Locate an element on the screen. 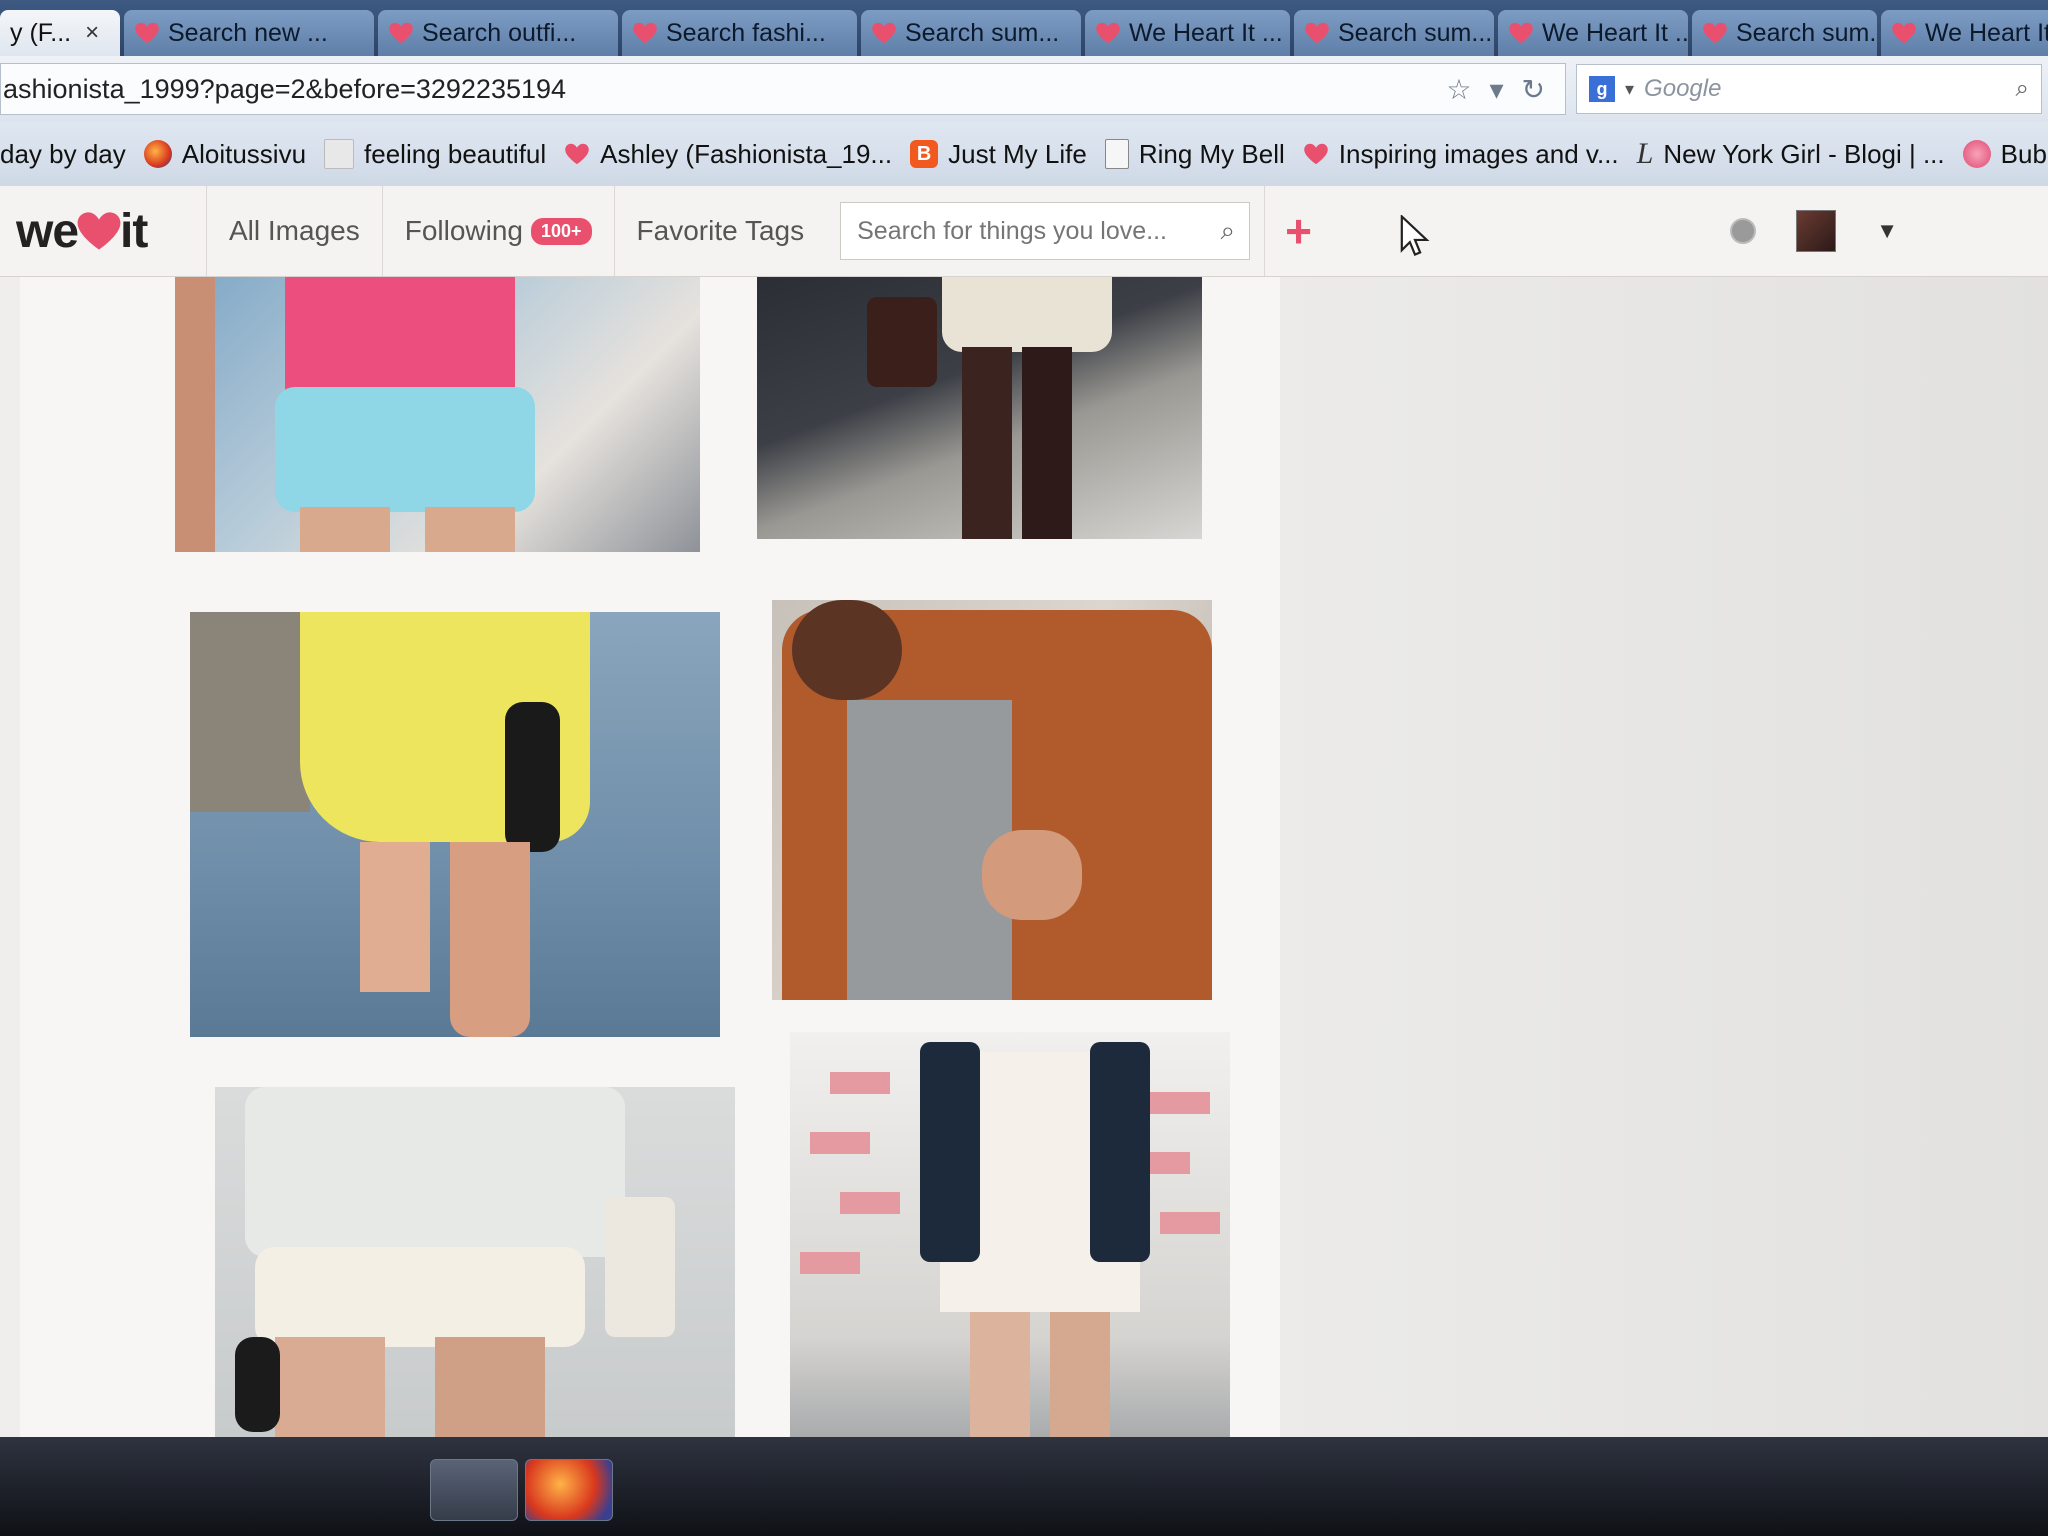  pink-icon is located at coordinates (1976, 154).